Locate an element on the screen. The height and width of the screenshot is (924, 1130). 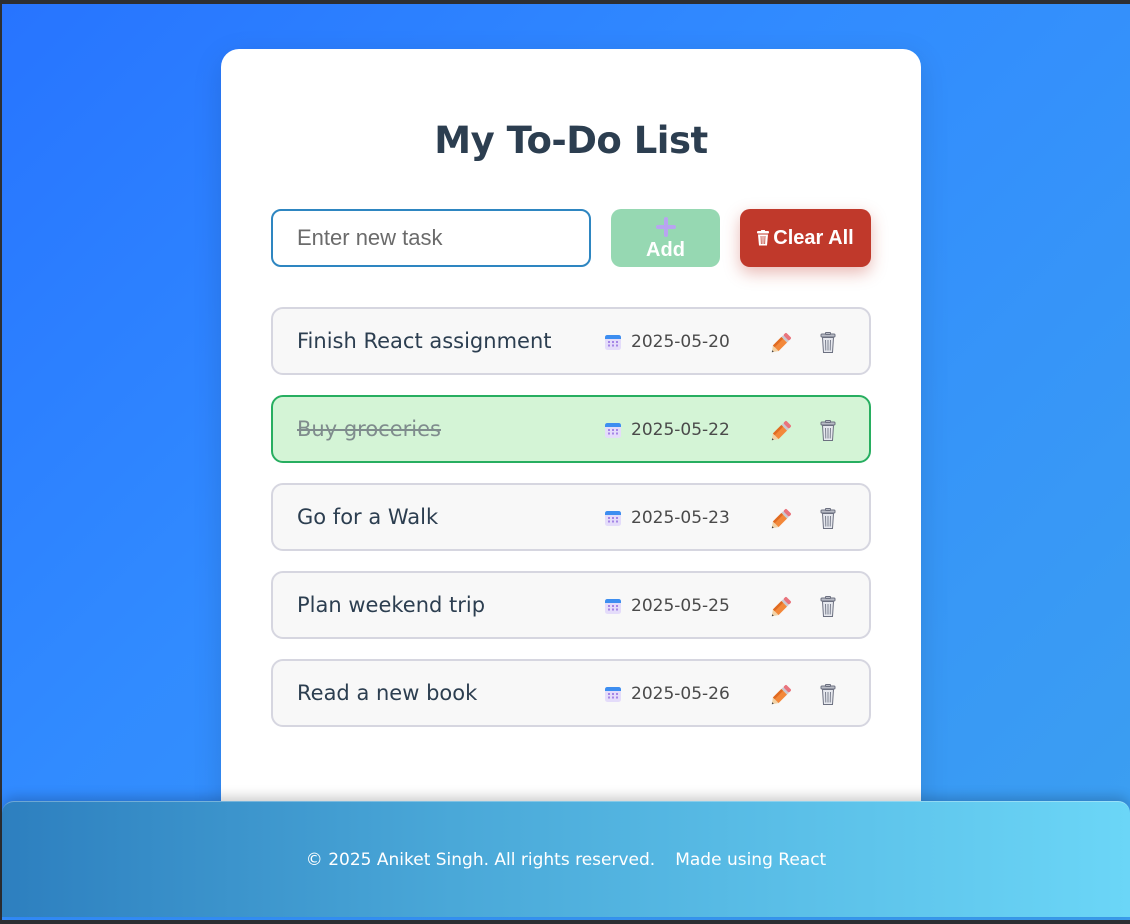
task-item: Read a new book 2025-05-26 is located at coordinates (571, 693).